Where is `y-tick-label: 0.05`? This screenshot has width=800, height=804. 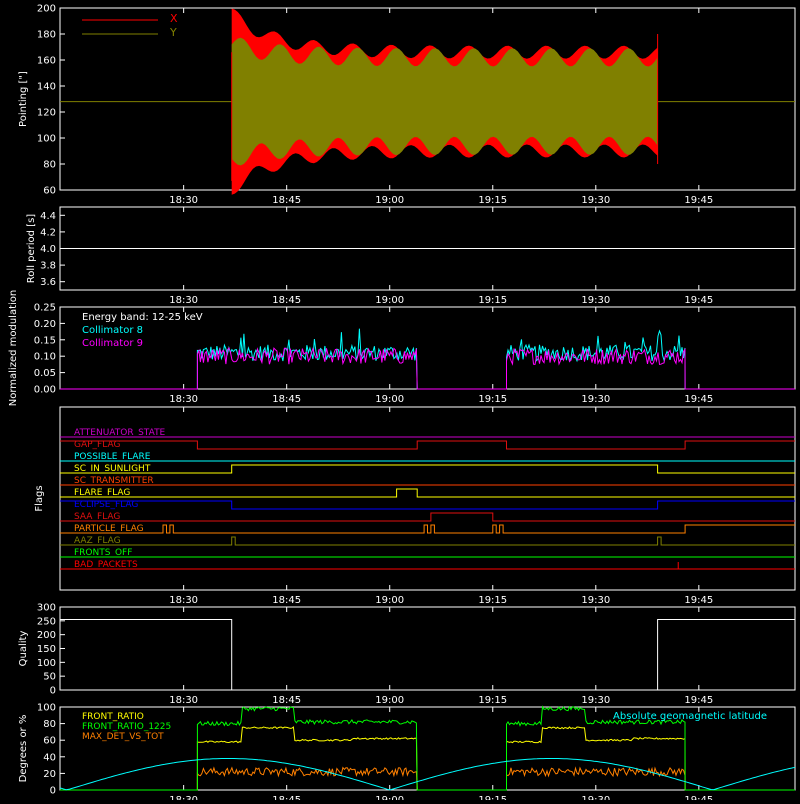 y-tick-label: 0.05 is located at coordinates (45, 373).